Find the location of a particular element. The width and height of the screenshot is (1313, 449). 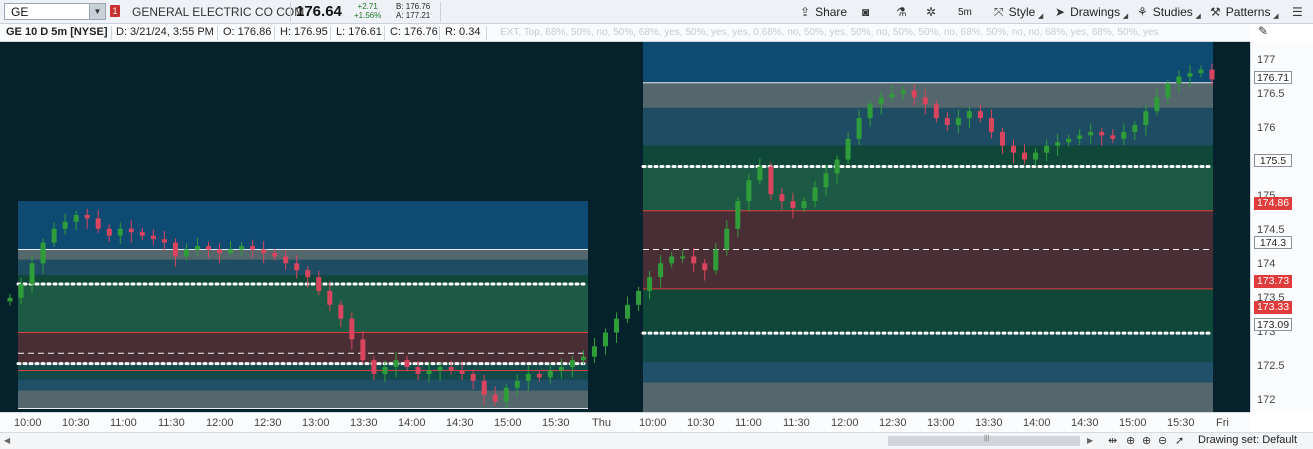

style-button: ⤧ Style ◢ is located at coordinates (1018, 12).